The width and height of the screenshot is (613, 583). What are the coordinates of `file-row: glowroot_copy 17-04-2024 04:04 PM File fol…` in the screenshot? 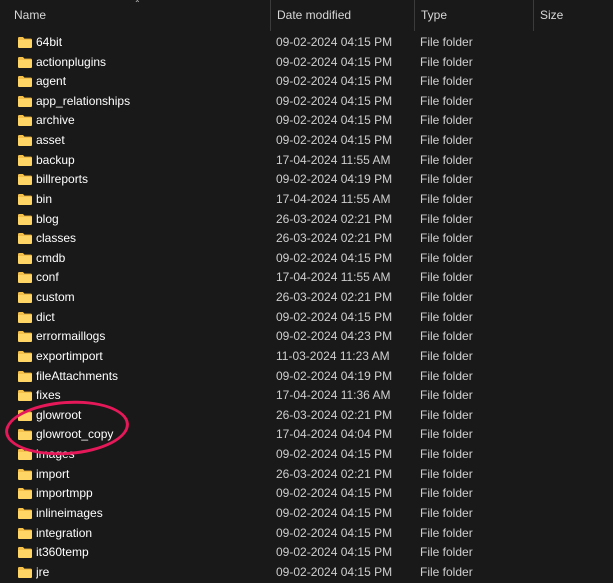 It's located at (306, 434).